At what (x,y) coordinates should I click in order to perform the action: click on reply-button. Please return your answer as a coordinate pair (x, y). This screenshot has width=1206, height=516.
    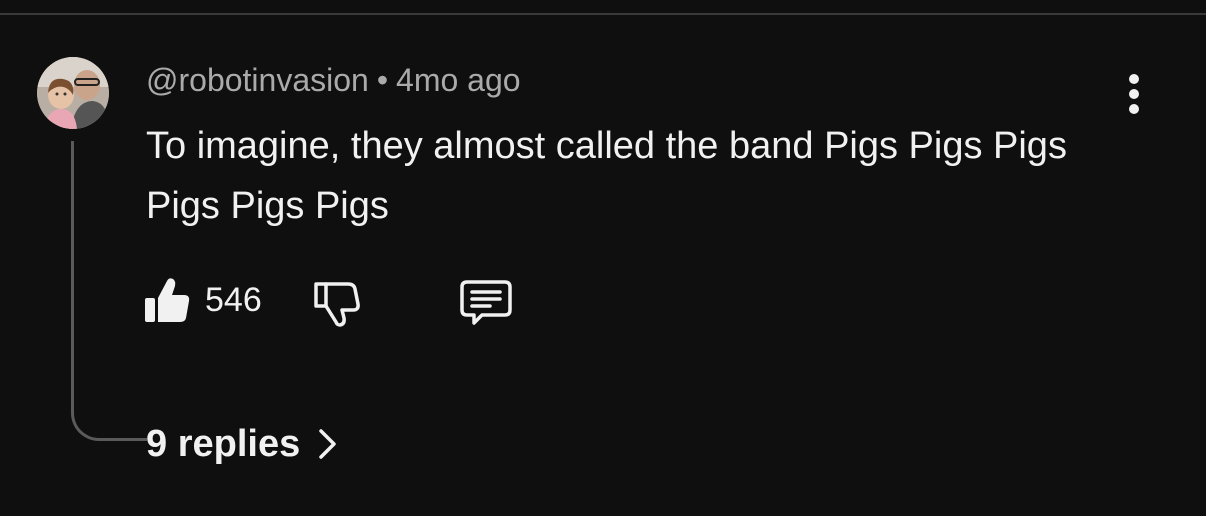
    Looking at the image, I should click on (486, 302).